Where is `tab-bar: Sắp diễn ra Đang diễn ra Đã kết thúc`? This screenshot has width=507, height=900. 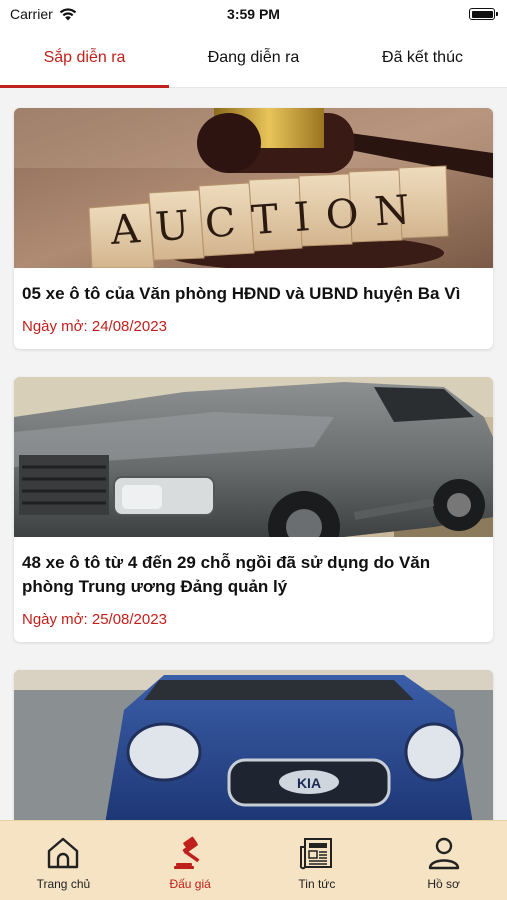
tab-bar: Sắp diễn ra Đang diễn ra Đã kết thúc is located at coordinates (253, 58).